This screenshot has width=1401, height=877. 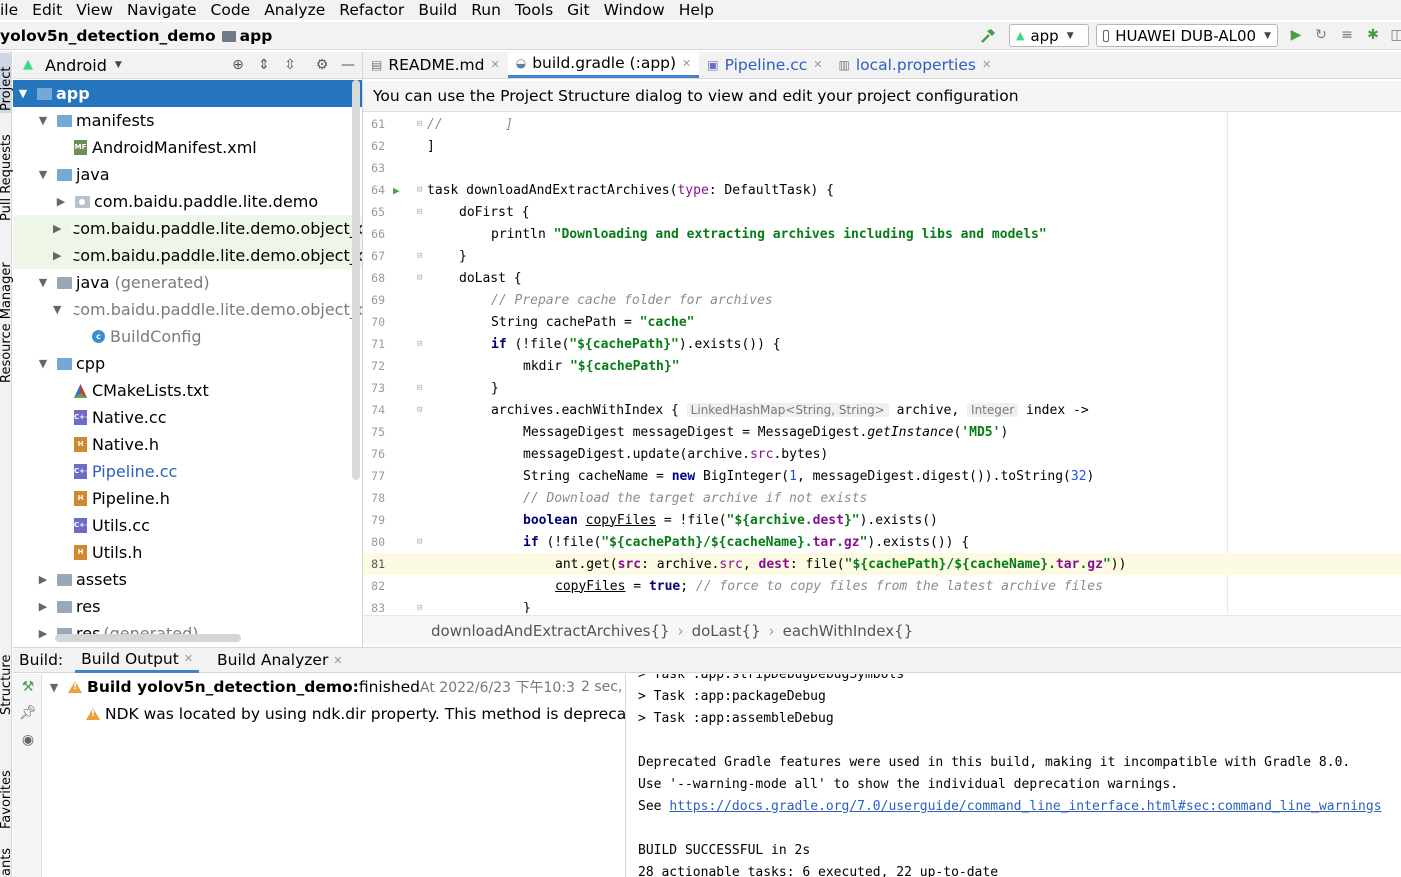 I want to click on tree-item-app: ▼ app, so click(x=187, y=93).